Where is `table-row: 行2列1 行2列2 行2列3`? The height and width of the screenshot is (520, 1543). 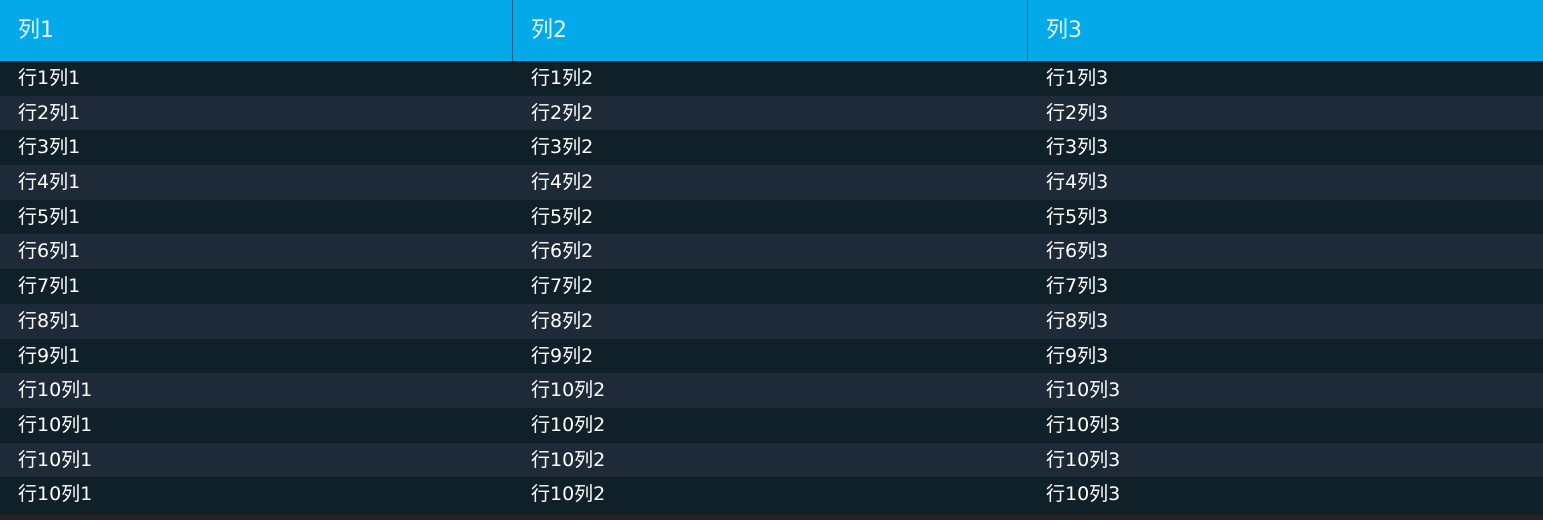 table-row: 行2列1 行2列2 行2列3 is located at coordinates (771, 113).